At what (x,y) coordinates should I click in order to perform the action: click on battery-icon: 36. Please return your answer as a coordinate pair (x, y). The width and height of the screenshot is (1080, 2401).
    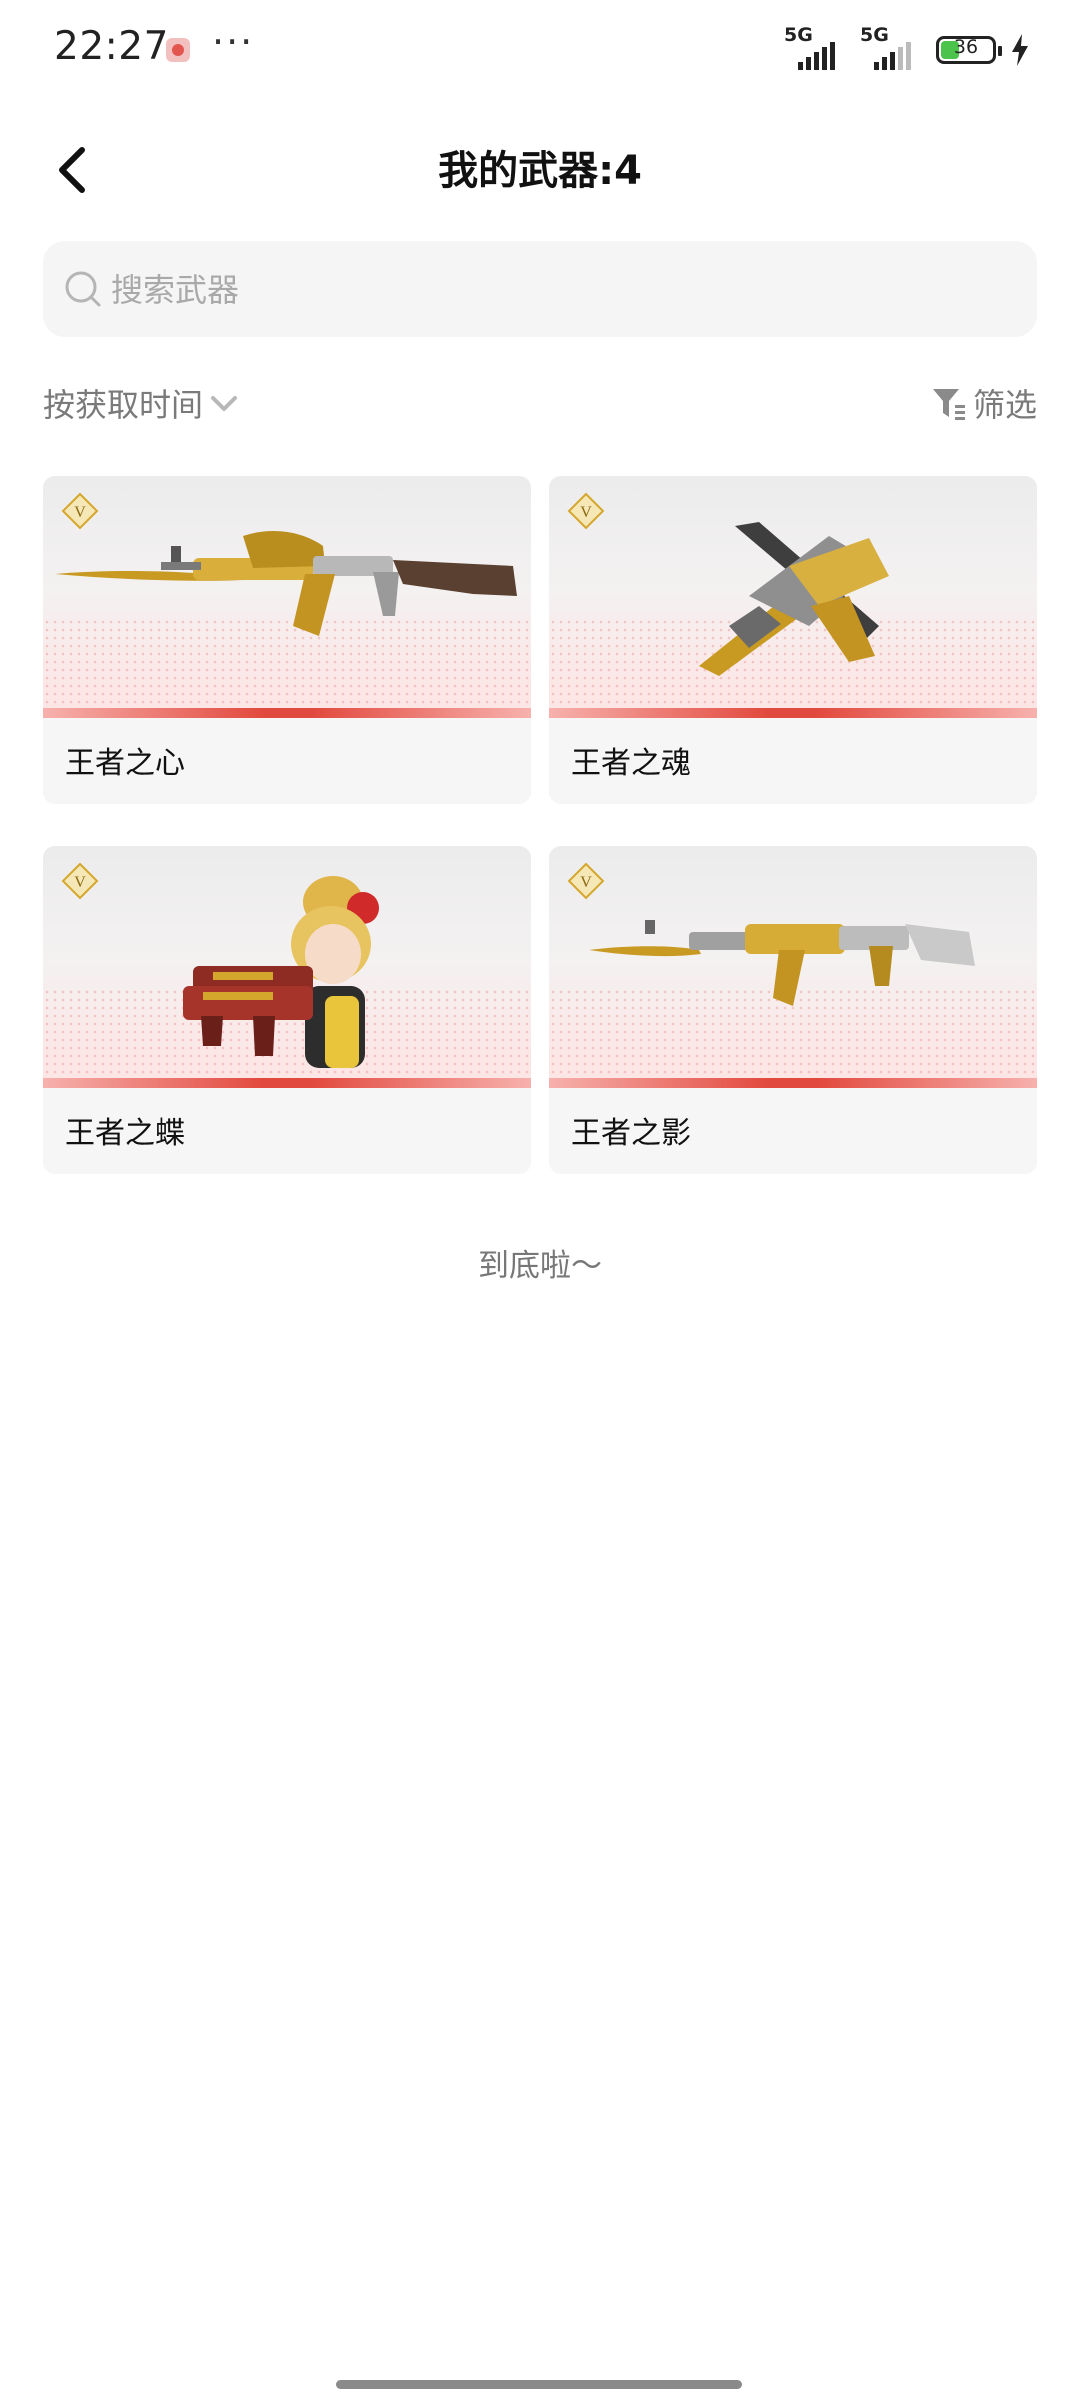
    Looking at the image, I should click on (969, 50).